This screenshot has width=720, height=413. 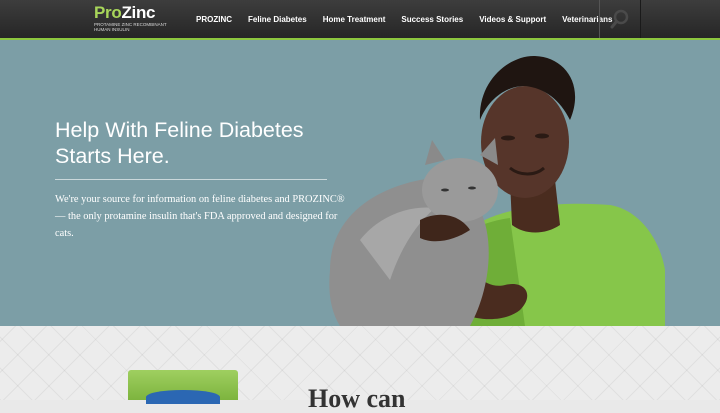 I want to click on search-button, so click(x=620, y=19).